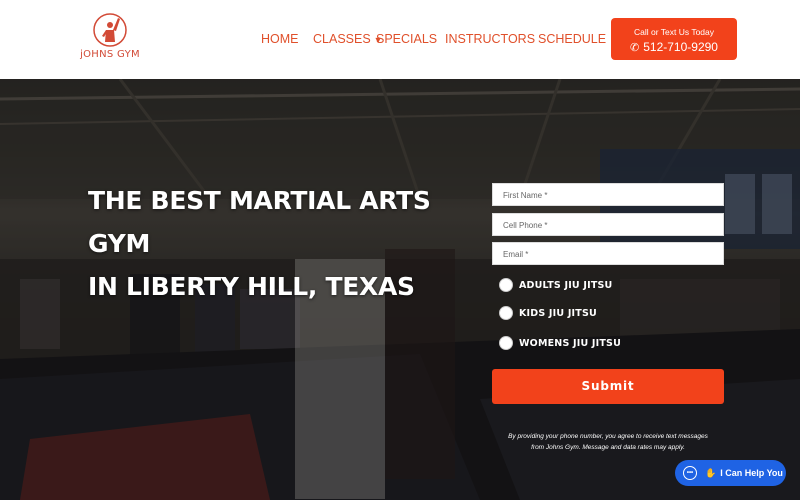 Image resolution: width=800 pixels, height=500 pixels. I want to click on radio-kids-jiu-jitsu: KIDS JIU JITSU, so click(548, 313).